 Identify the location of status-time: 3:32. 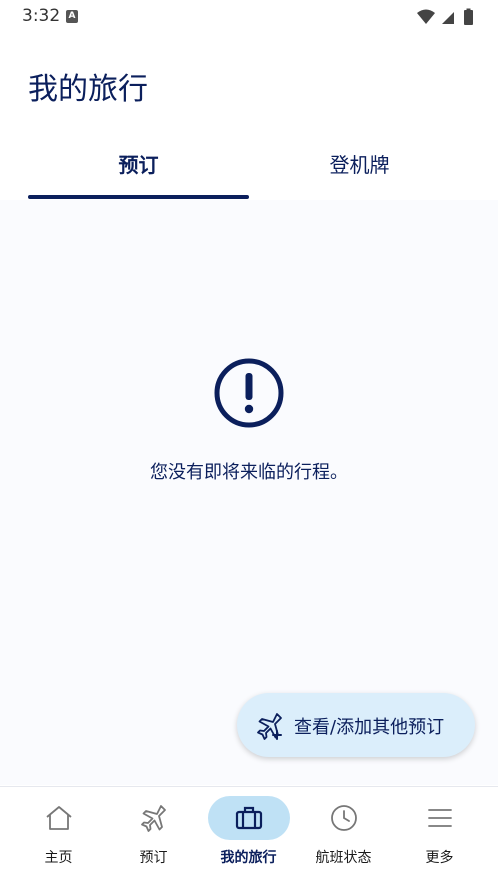
(41, 16).